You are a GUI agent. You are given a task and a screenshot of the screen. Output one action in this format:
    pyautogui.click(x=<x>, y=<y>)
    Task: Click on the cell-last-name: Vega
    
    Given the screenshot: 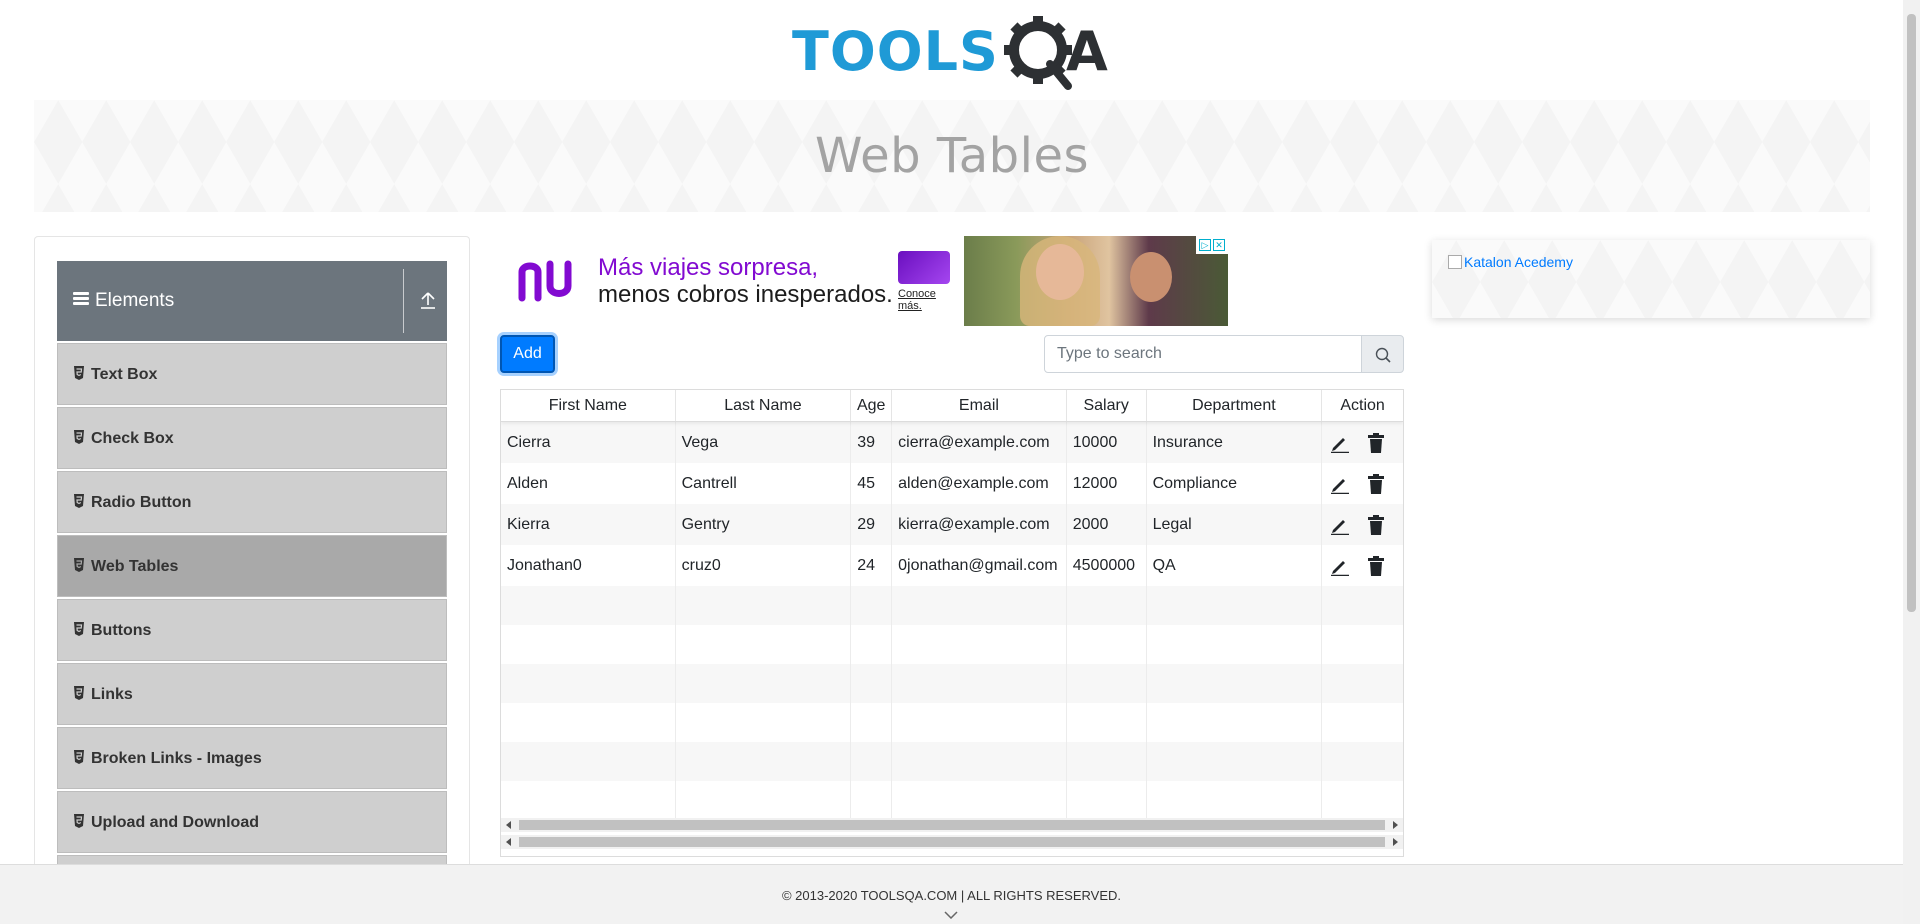 What is the action you would take?
    pyautogui.click(x=764, y=442)
    